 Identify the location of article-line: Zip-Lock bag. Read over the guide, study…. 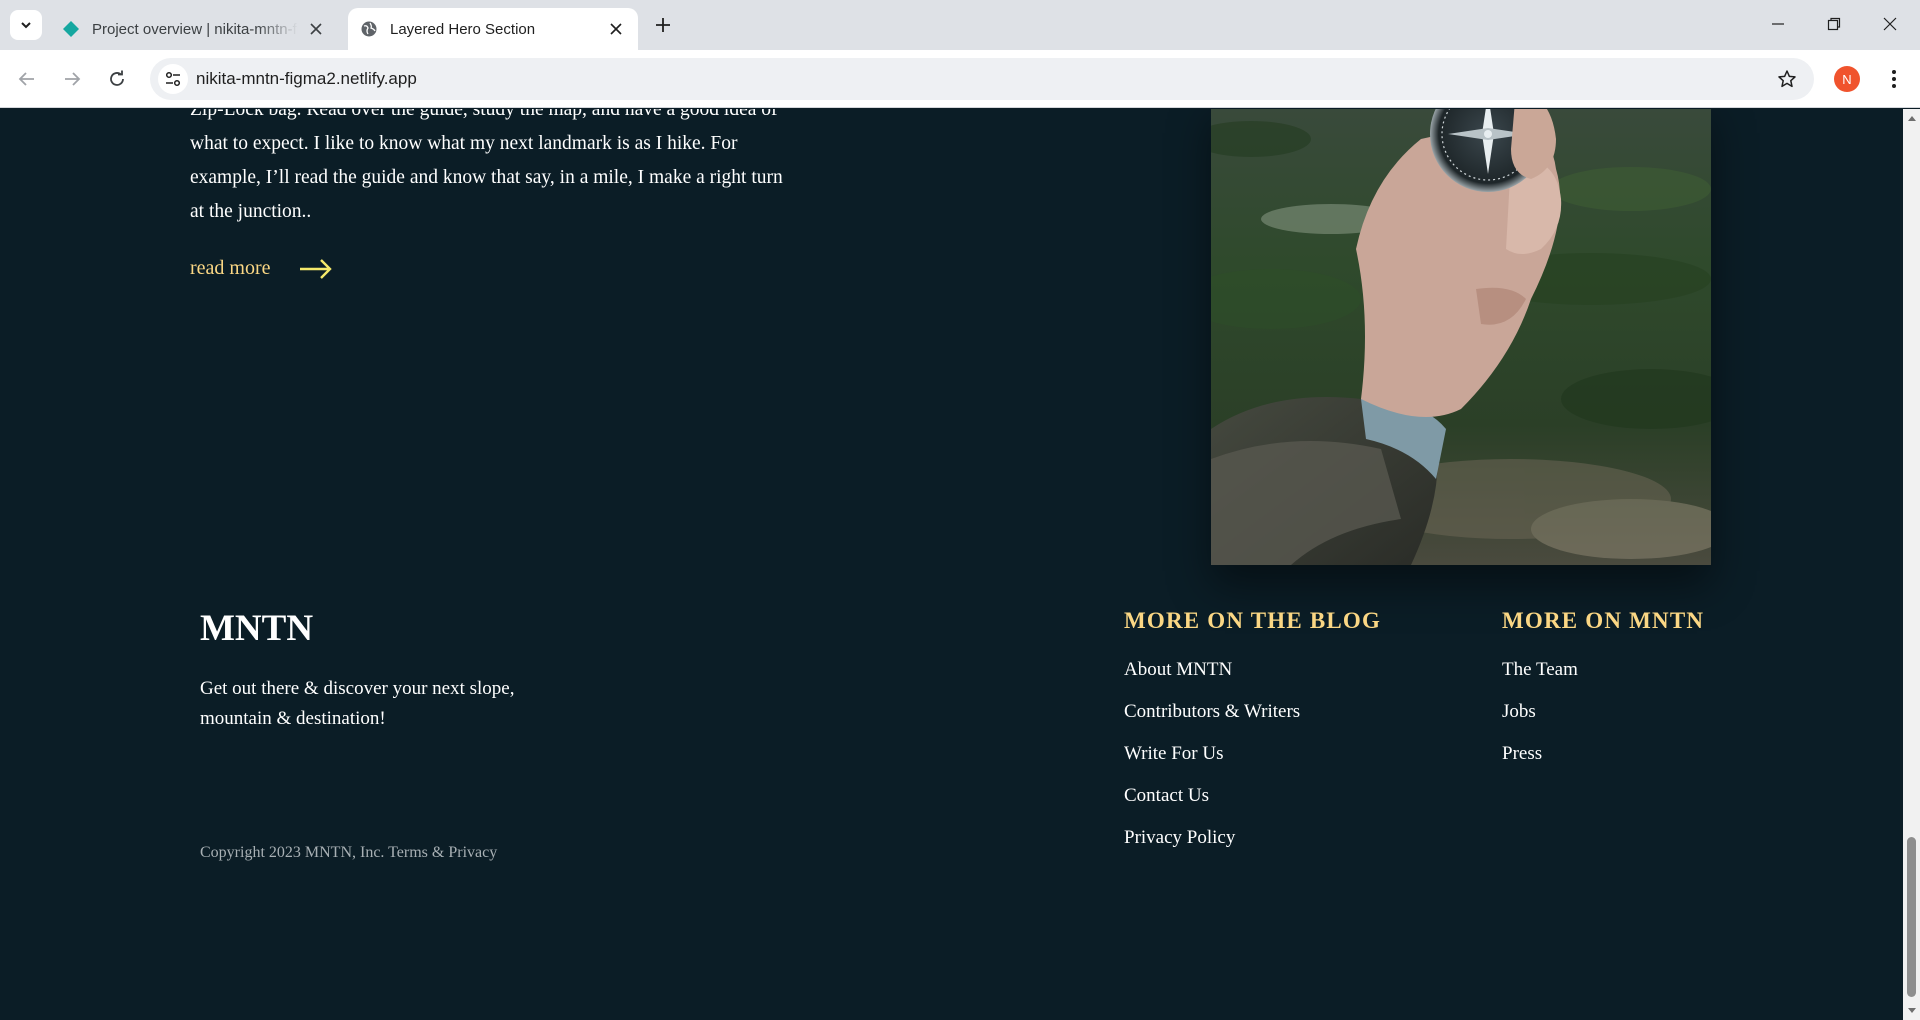
(484, 114).